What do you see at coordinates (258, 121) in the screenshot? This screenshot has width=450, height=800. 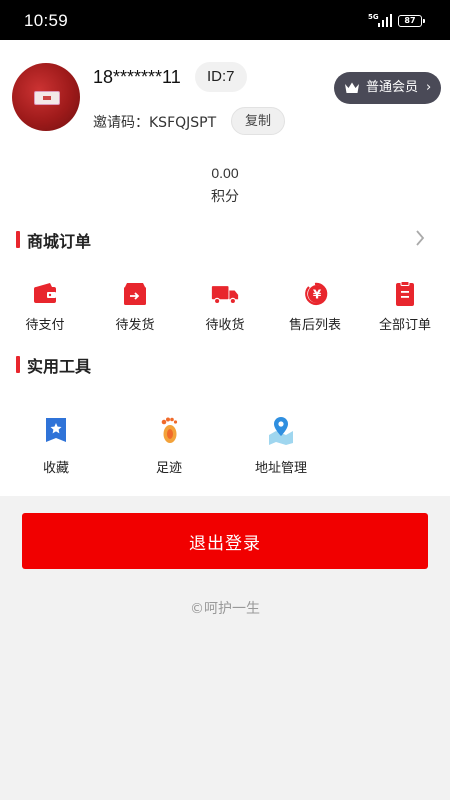 I see `copy-button: 复制` at bounding box center [258, 121].